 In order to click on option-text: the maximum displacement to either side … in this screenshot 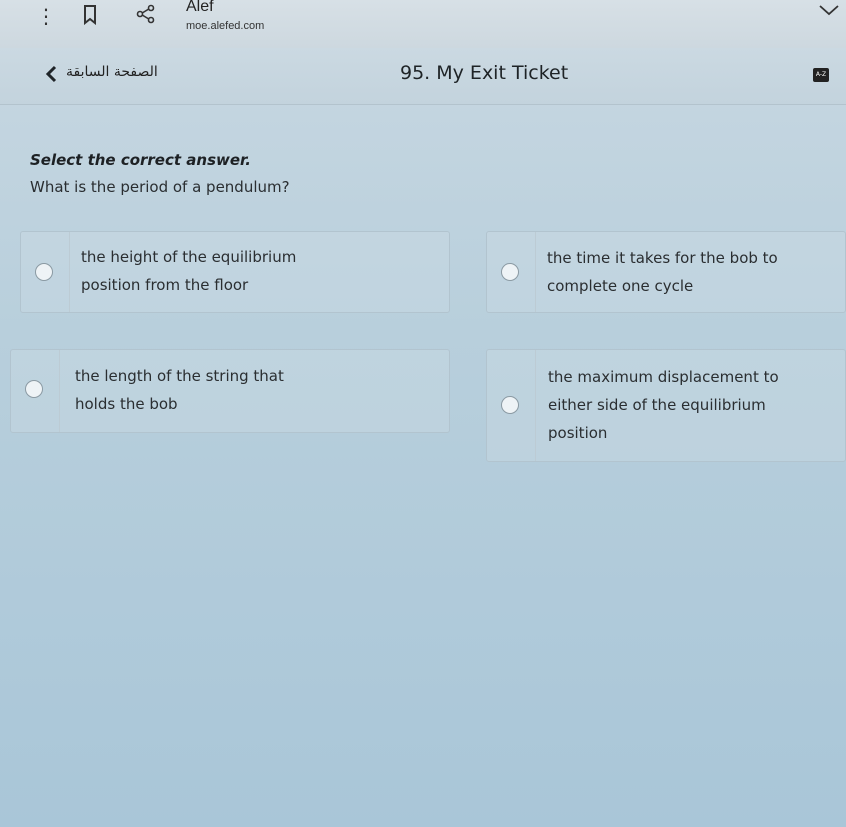, I will do `click(663, 405)`.